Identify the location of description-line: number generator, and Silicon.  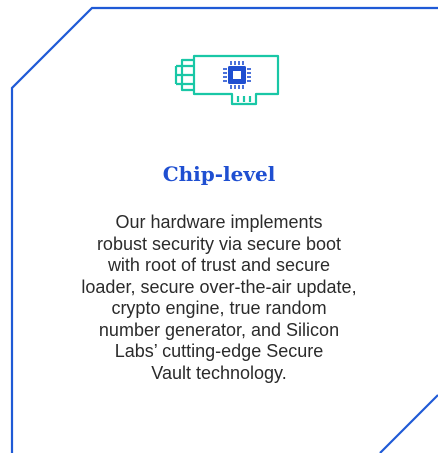
(219, 329).